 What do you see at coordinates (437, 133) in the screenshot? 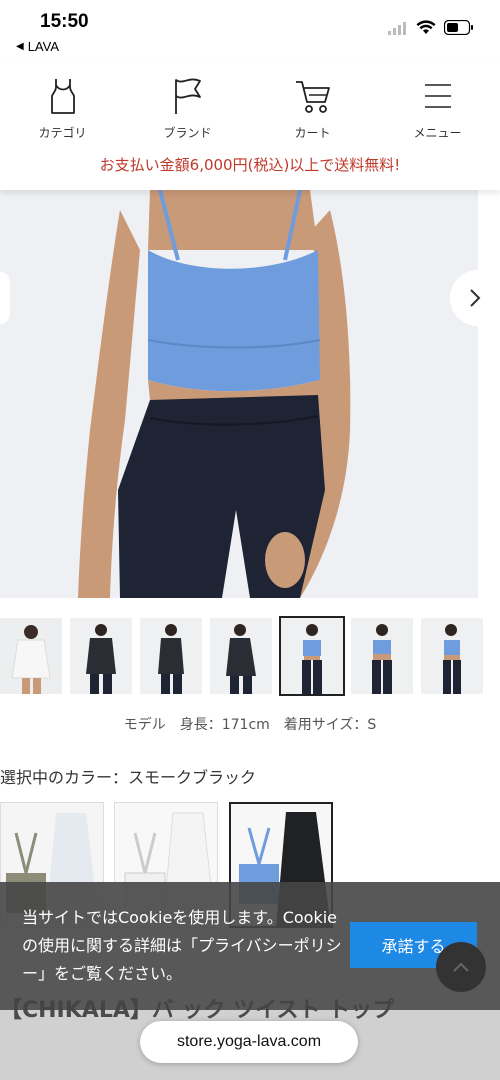
I see `nav-menu-label: メニュー` at bounding box center [437, 133].